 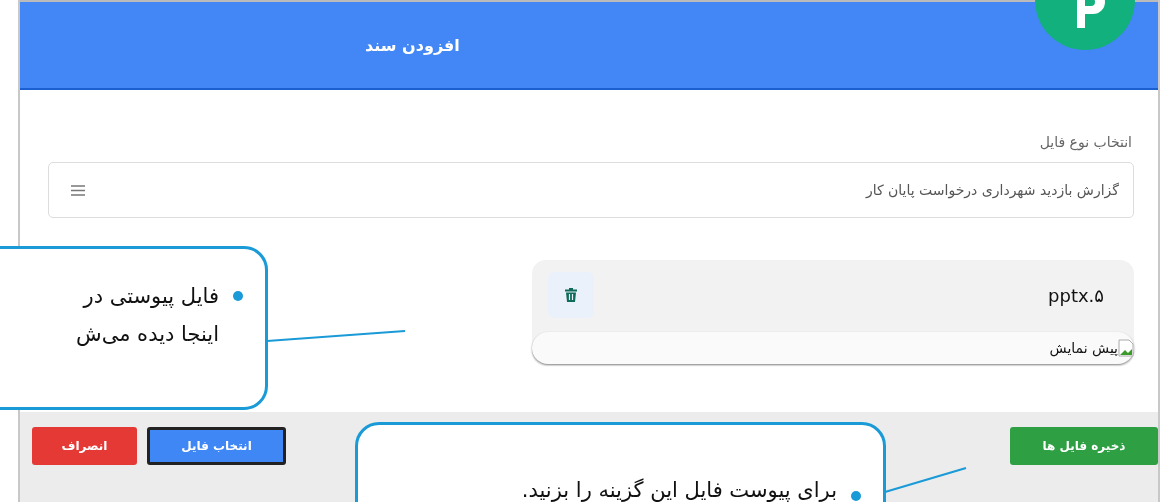 I want to click on logo-icon, so click(x=1085, y=25).